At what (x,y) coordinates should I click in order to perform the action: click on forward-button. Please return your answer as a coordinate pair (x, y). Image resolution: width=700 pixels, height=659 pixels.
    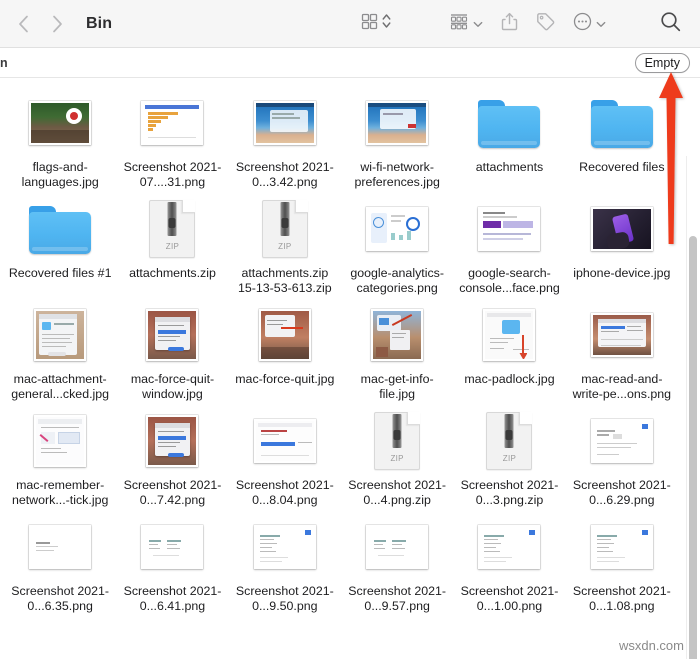
    Looking at the image, I should click on (57, 24).